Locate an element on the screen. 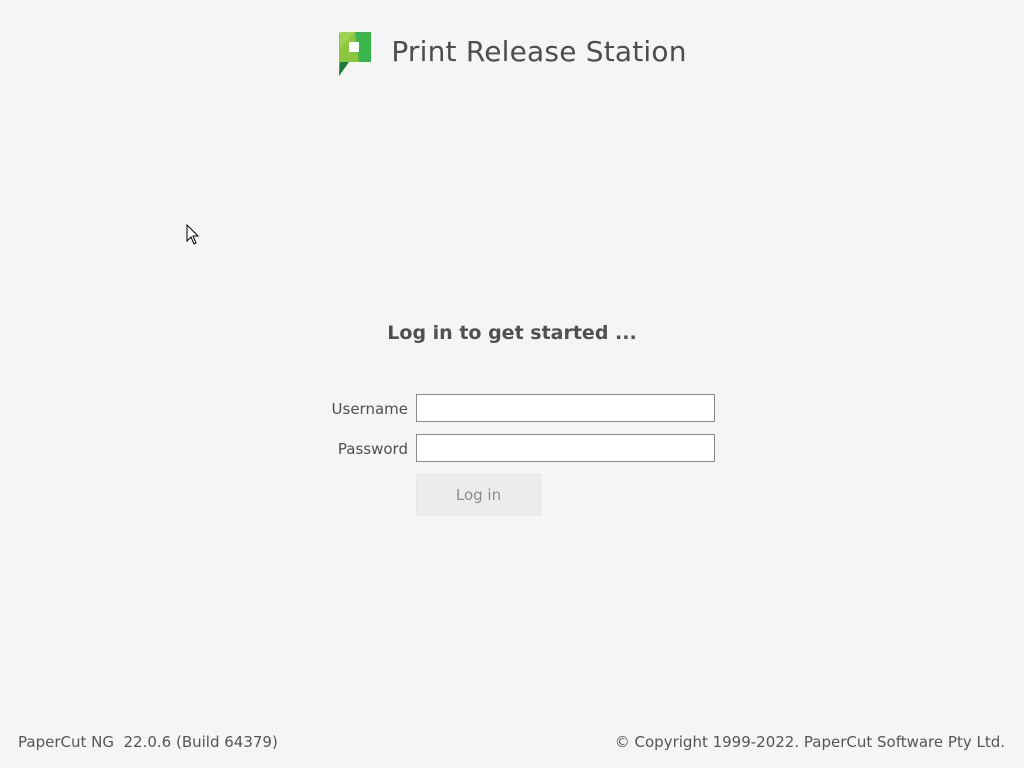  password-row: Password is located at coordinates (512, 448).